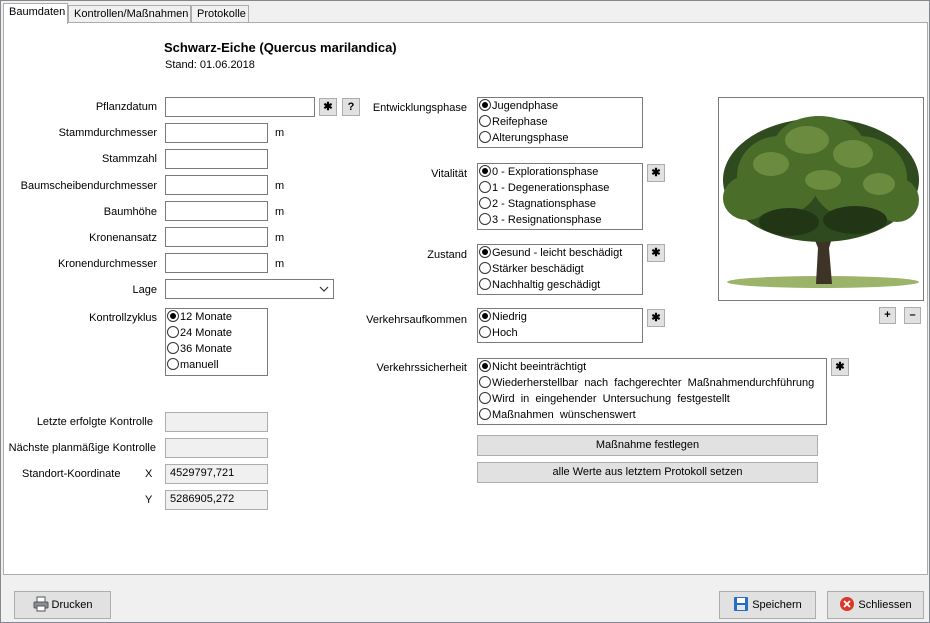 The height and width of the screenshot is (623, 930). I want to click on vitalitaet-option: 3 - Resignationsphase, so click(540, 221).